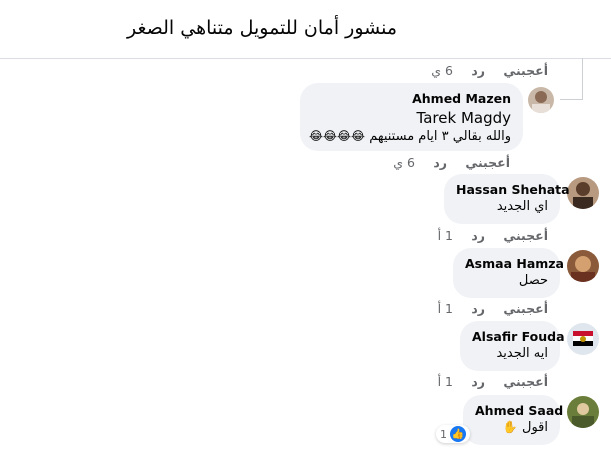 Image resolution: width=611 pixels, height=449 pixels. I want to click on comment-text: والله بقالي ٣ ايام مستنيهم 😂😂😂😂, so click(409, 136).